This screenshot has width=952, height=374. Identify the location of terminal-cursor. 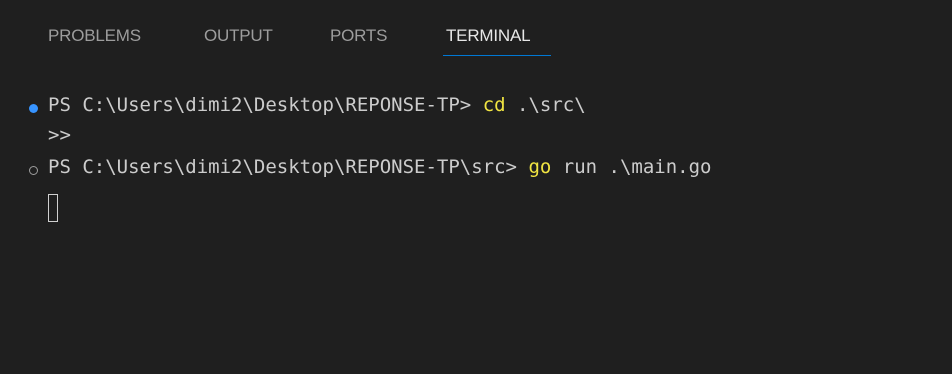
(53, 208).